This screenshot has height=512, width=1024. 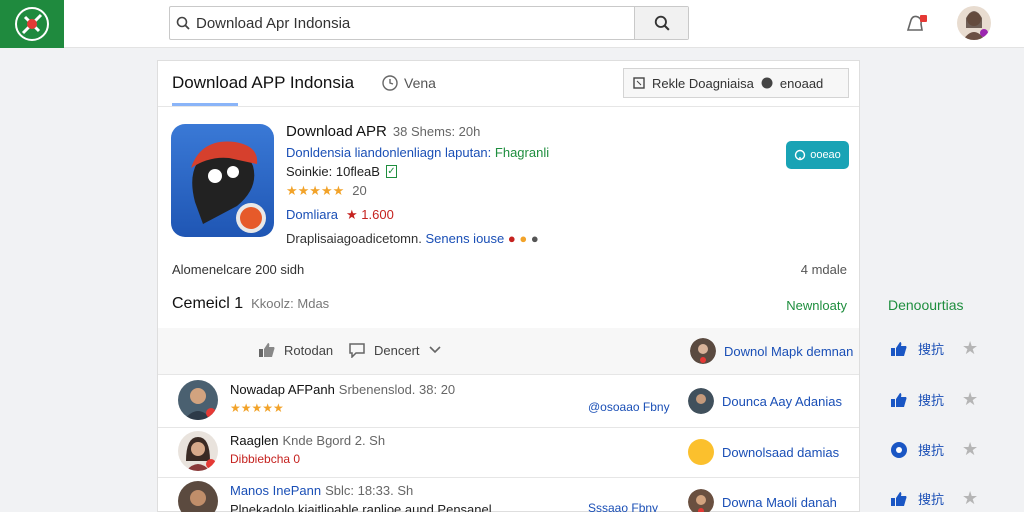 I want to click on app-name-line: Download APR 38 Shems: 20h, so click(x=383, y=131).